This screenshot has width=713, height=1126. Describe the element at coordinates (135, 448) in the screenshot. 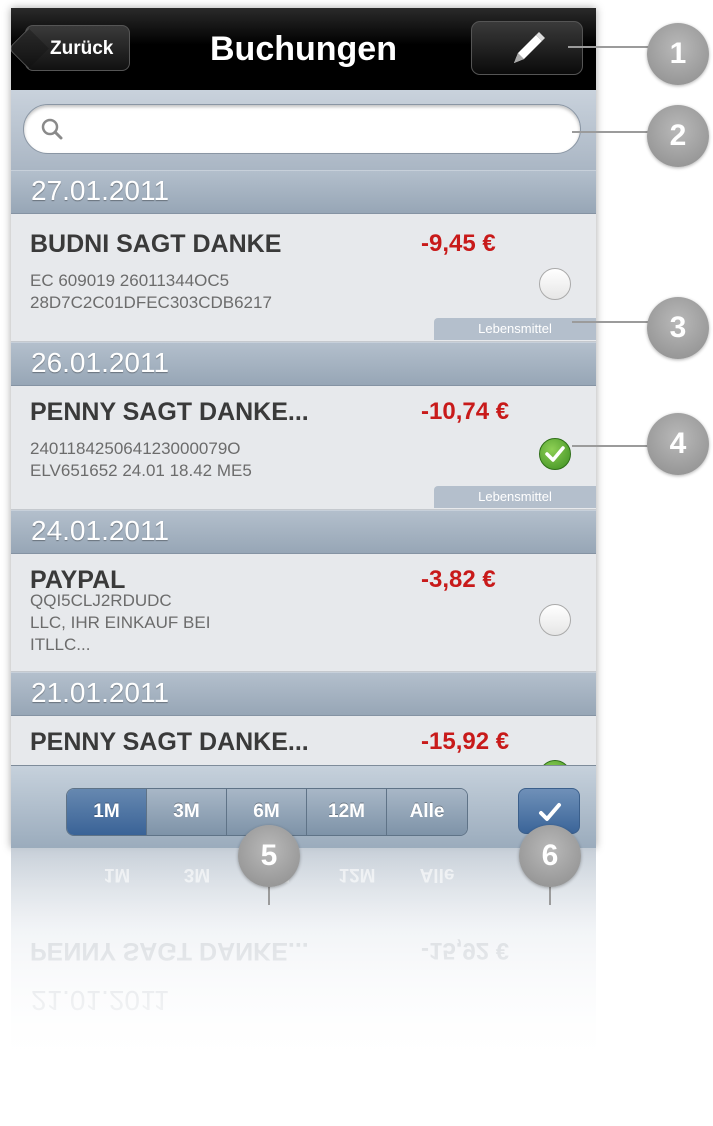

I see `transaction-detail-line: 240118425064123000079O` at that location.